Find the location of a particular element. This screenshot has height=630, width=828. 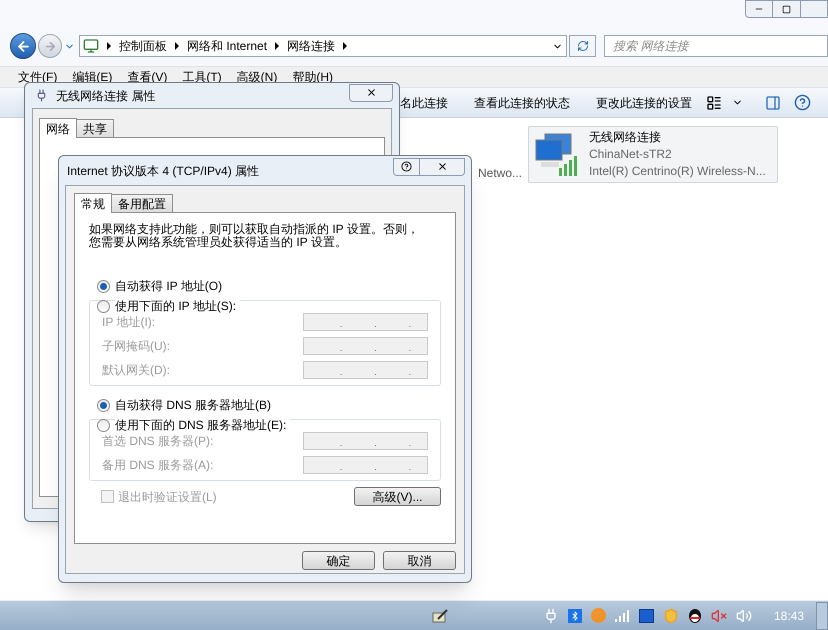

maximize-icon is located at coordinates (786, 9).